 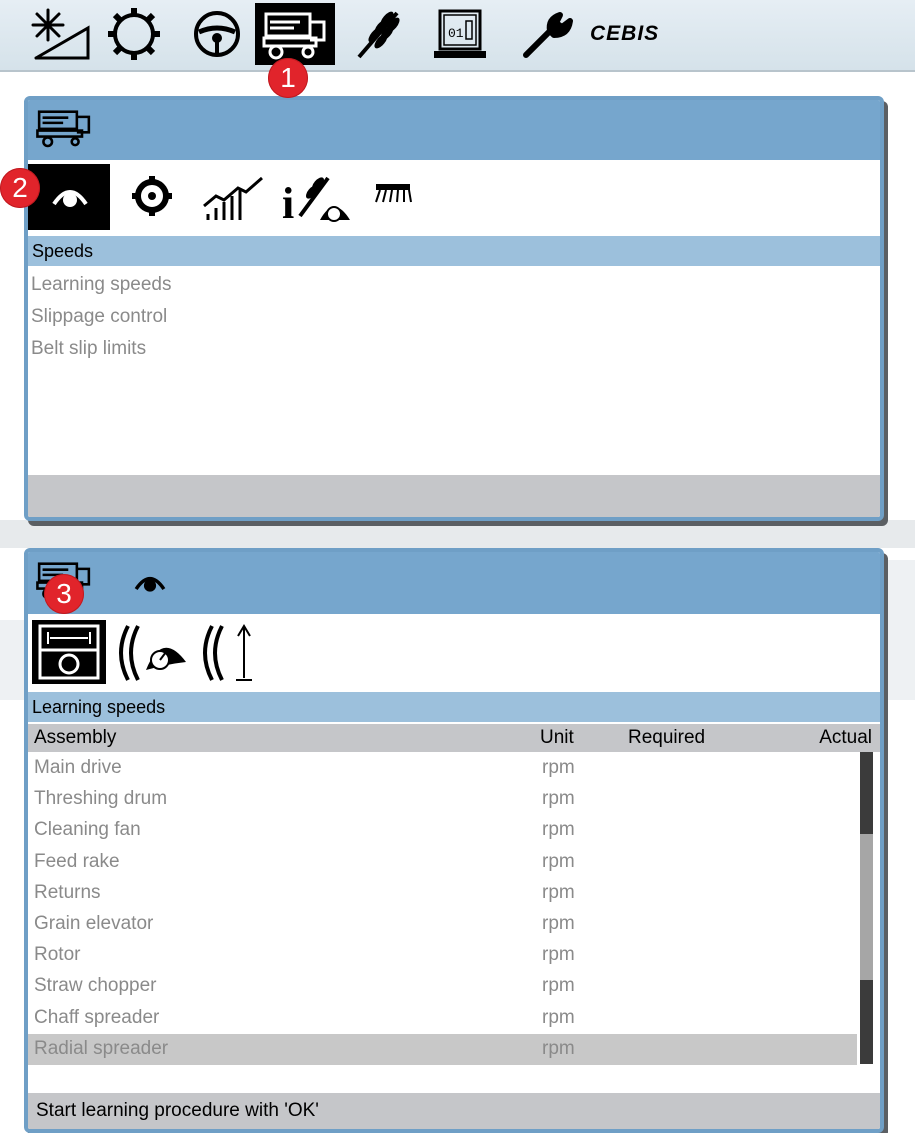 What do you see at coordinates (97, 1017) in the screenshot?
I see `assembly-cell: Chaff spreader` at bounding box center [97, 1017].